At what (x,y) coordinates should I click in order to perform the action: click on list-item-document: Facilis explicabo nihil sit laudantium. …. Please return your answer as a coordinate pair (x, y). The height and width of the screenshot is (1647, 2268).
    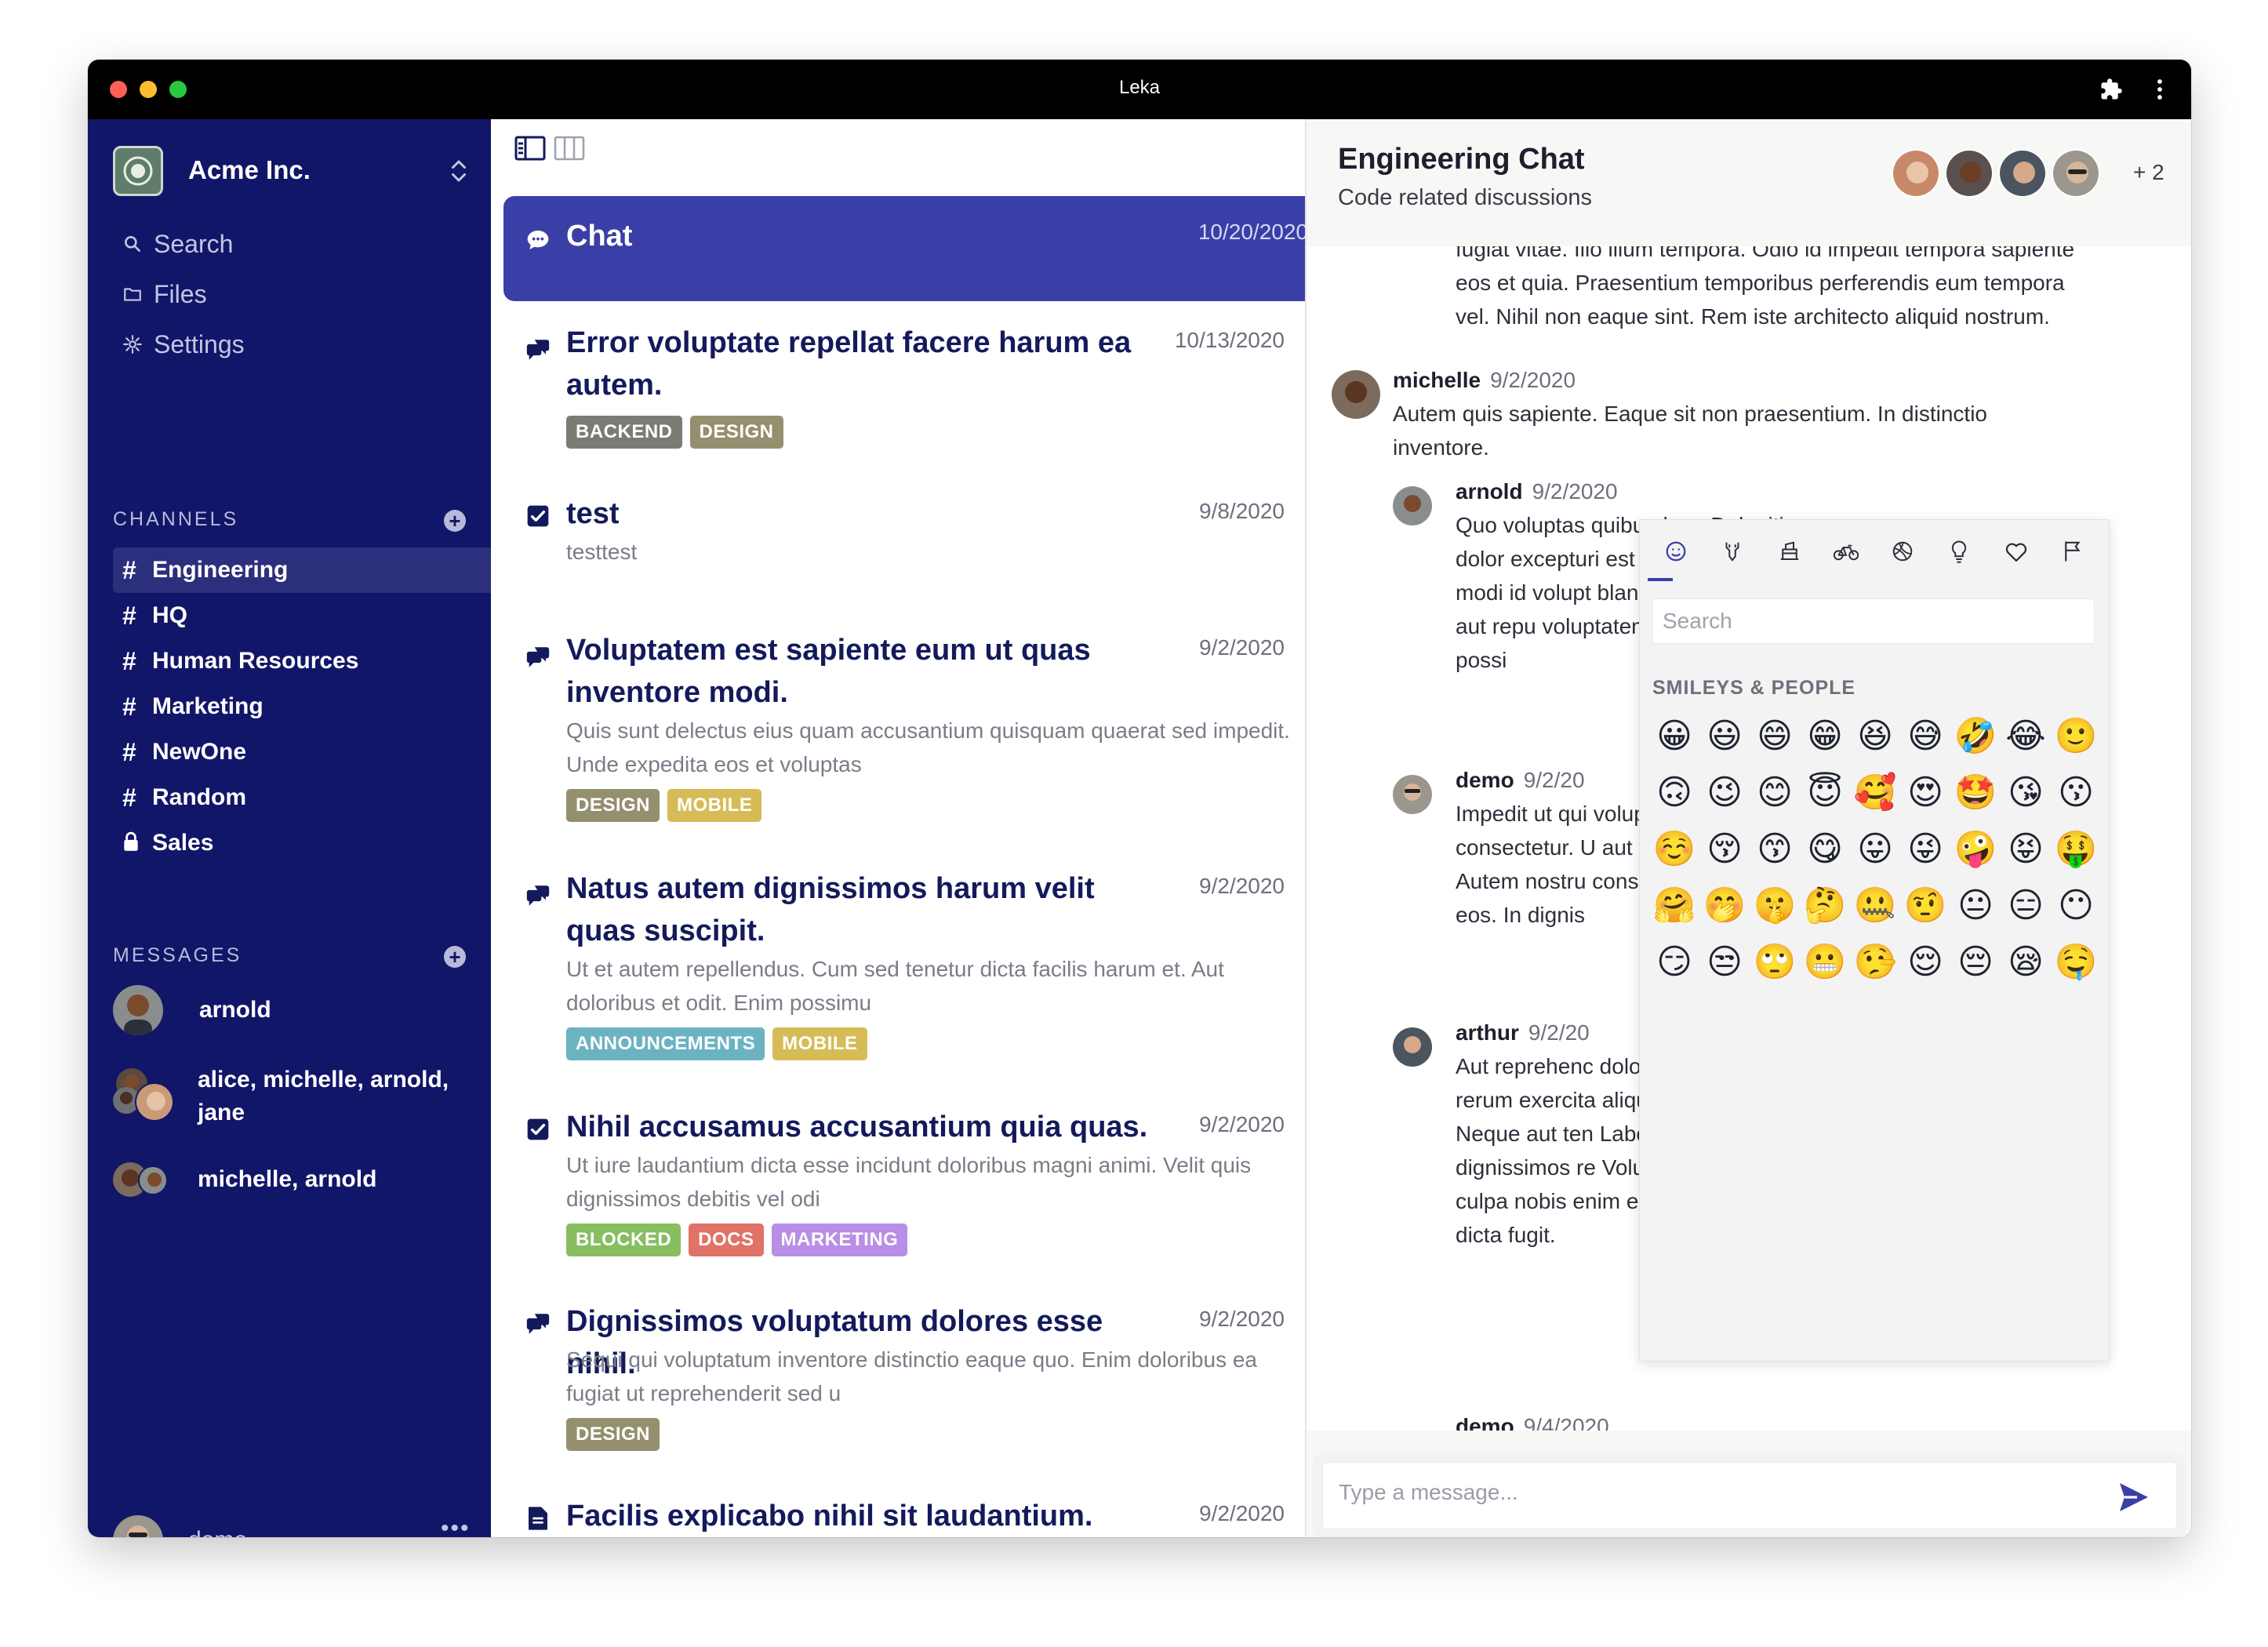
    Looking at the image, I should click on (903, 1515).